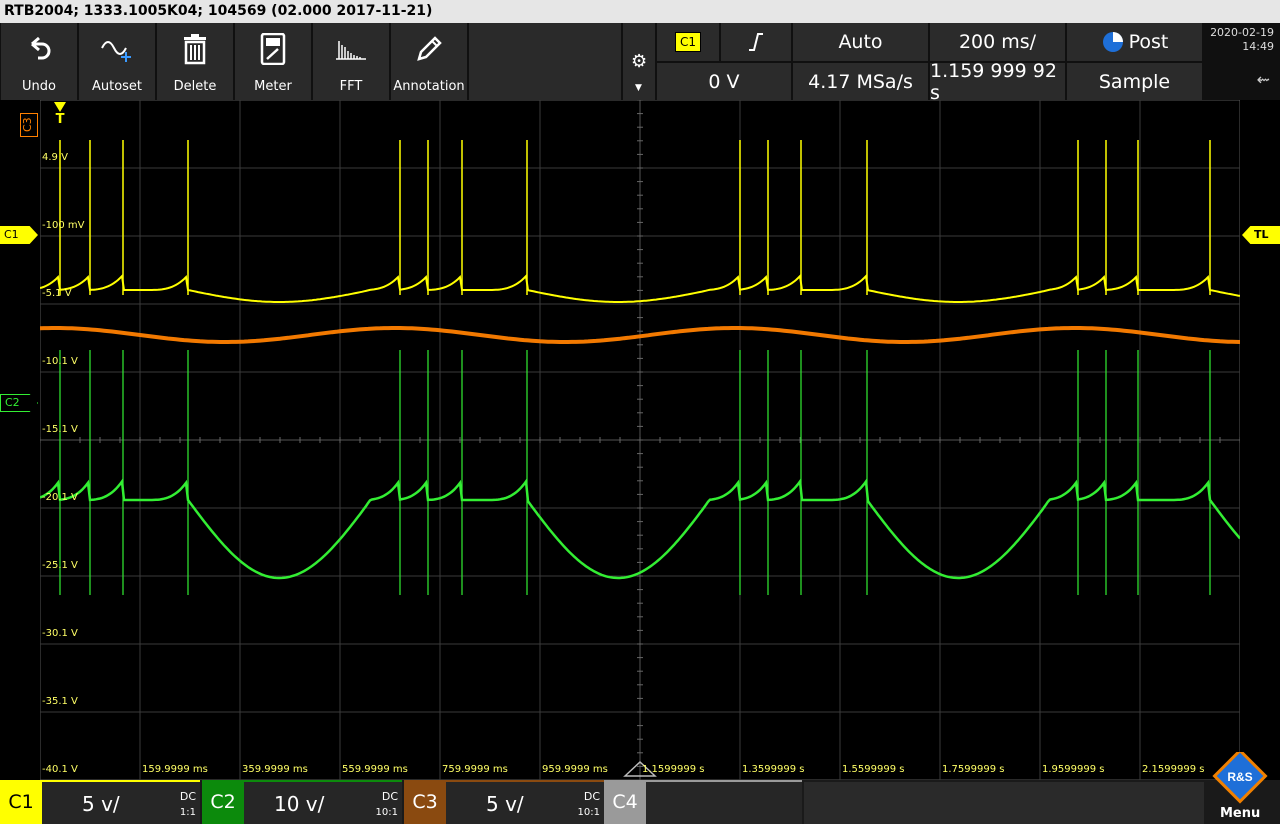 Image resolution: width=1280 pixels, height=824 pixels. Describe the element at coordinates (505, 804) in the screenshot. I see `c3-scale: 5 v/` at that location.